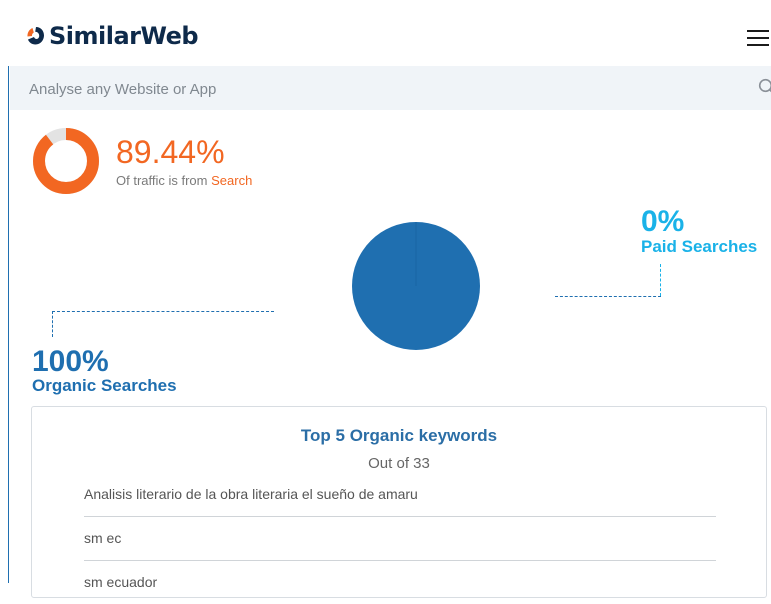  I want to click on organic-searches-percent: 100%, so click(70, 361).